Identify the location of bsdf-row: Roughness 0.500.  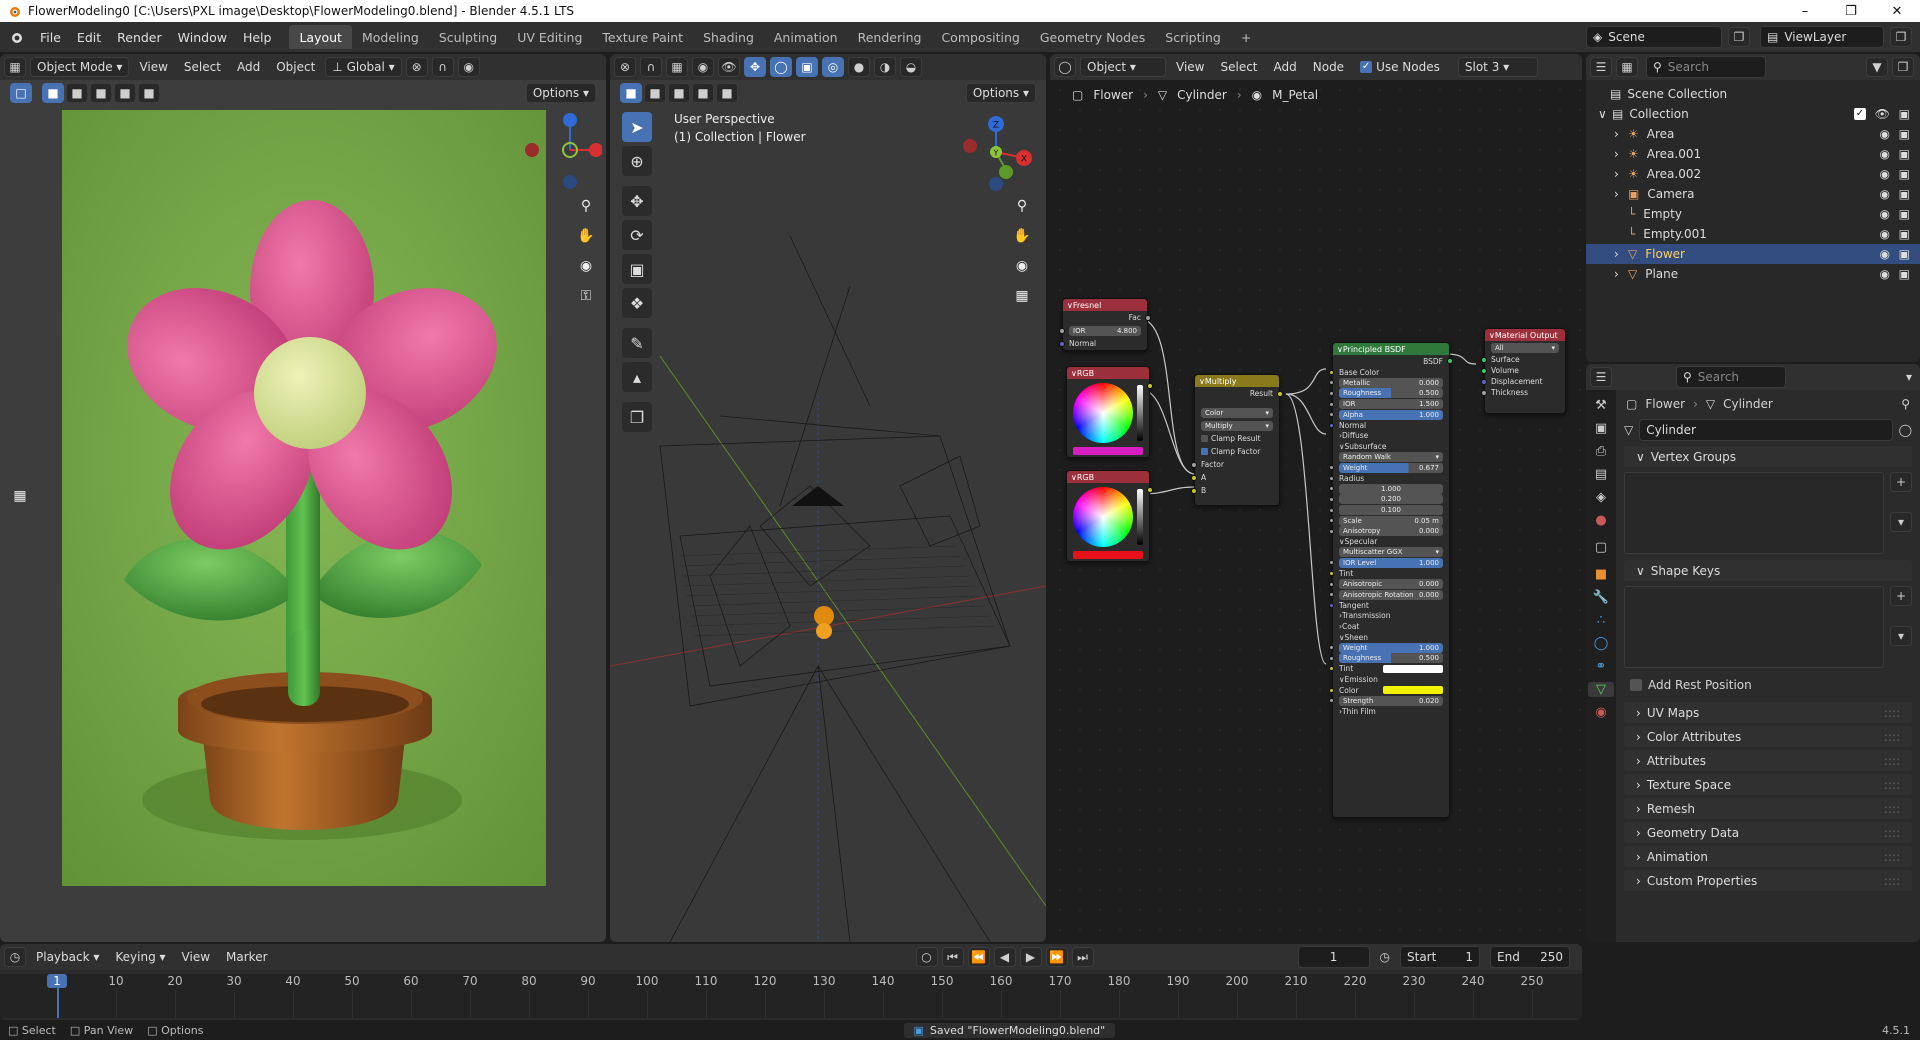
(1389, 658).